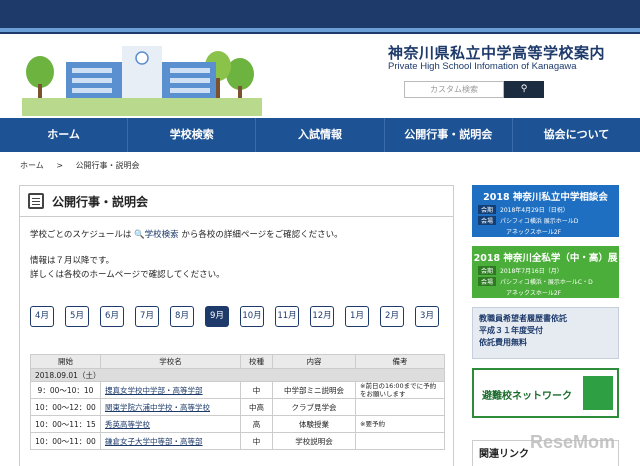 The height and width of the screenshot is (466, 640). Describe the element at coordinates (72, 261) in the screenshot. I see `info-line-1: 情報は７月以降です。` at that location.